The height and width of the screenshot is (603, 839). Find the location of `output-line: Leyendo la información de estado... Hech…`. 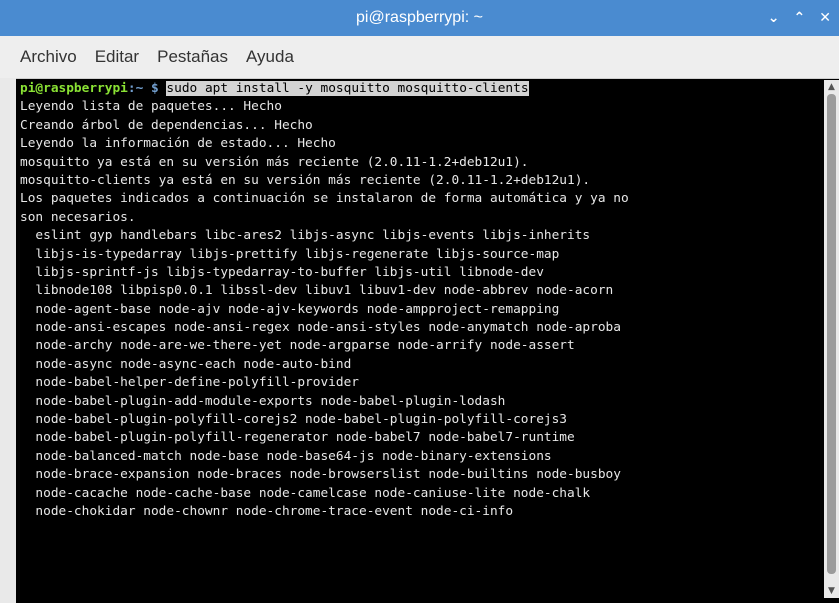

output-line: Leyendo la información de estado... Hech… is located at coordinates (178, 144).